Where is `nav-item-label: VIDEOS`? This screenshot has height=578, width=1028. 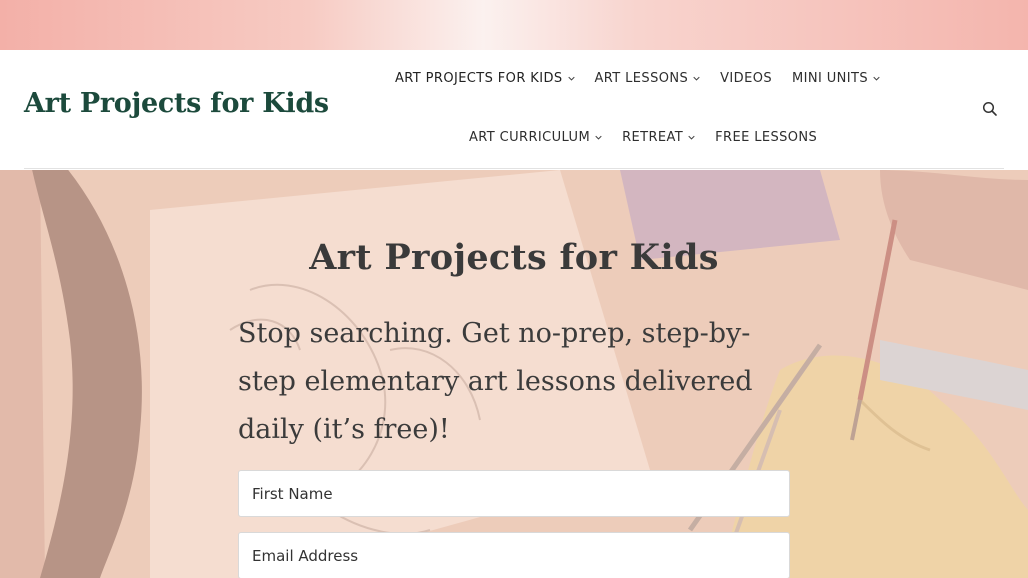 nav-item-label: VIDEOS is located at coordinates (746, 78).